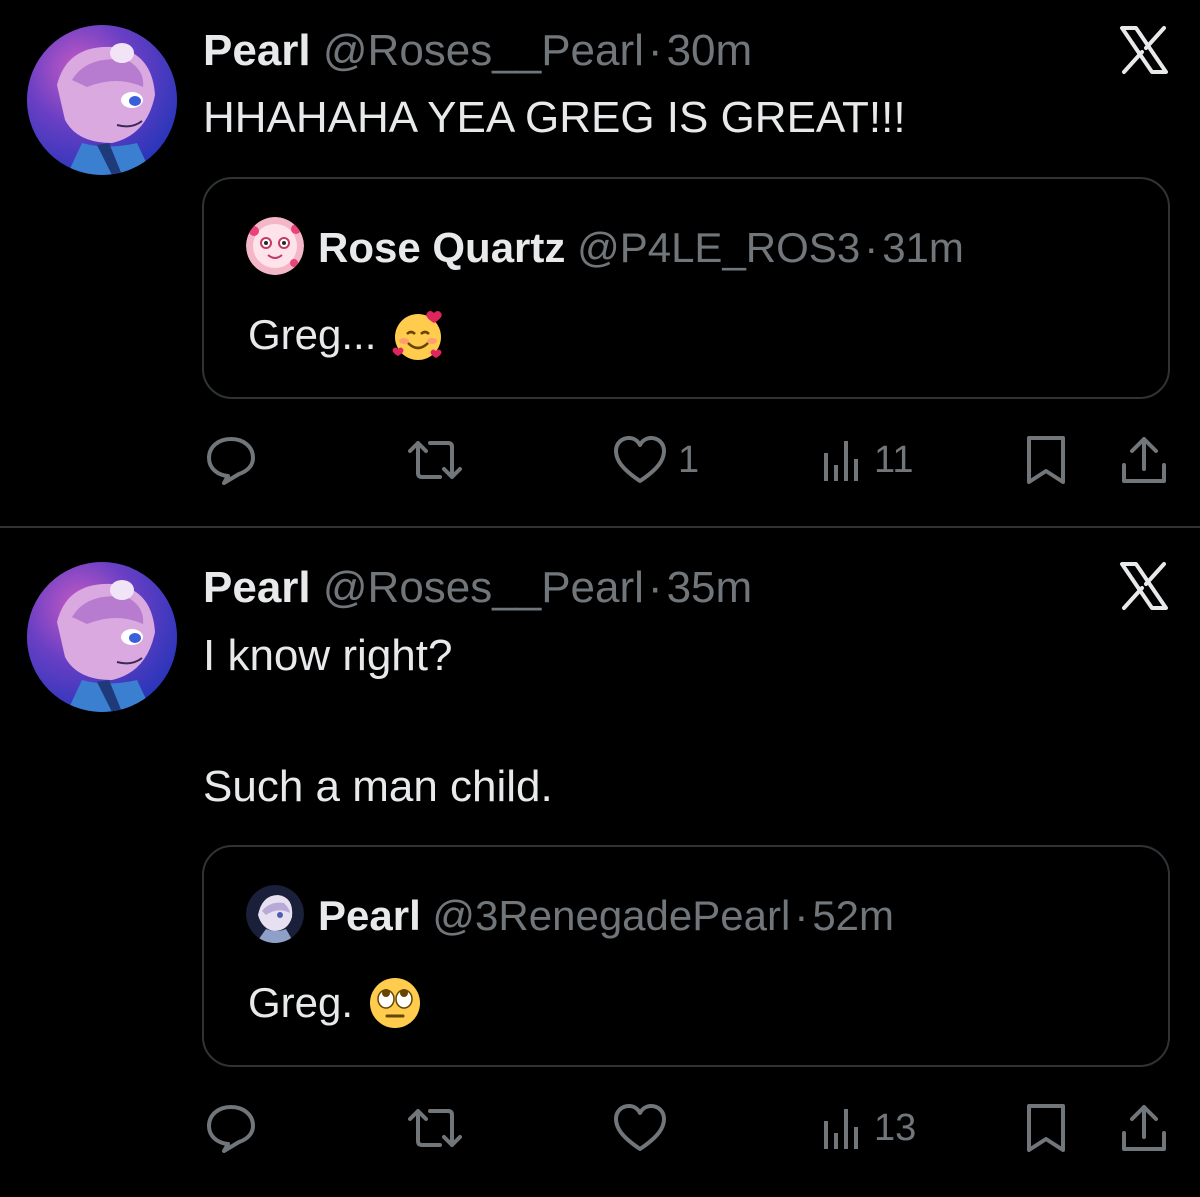  What do you see at coordinates (689, 459) in the screenshot?
I see `like-count: 1` at bounding box center [689, 459].